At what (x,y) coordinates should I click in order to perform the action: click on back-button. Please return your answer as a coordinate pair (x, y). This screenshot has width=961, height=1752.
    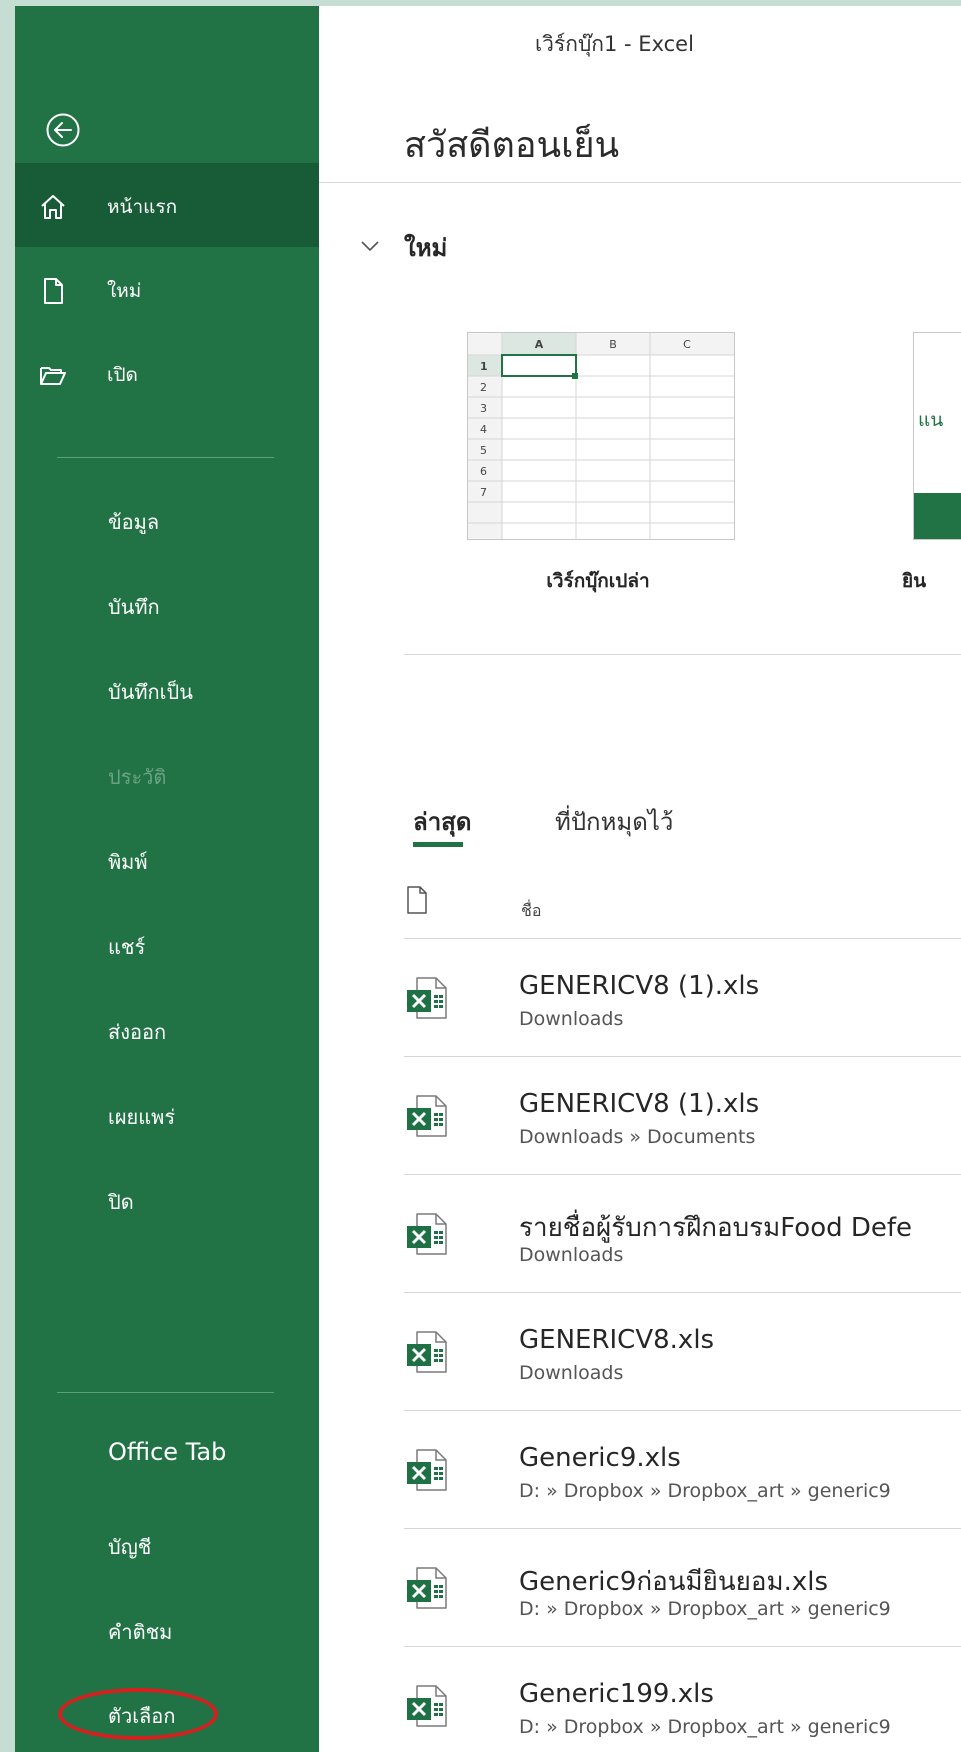
    Looking at the image, I should click on (63, 130).